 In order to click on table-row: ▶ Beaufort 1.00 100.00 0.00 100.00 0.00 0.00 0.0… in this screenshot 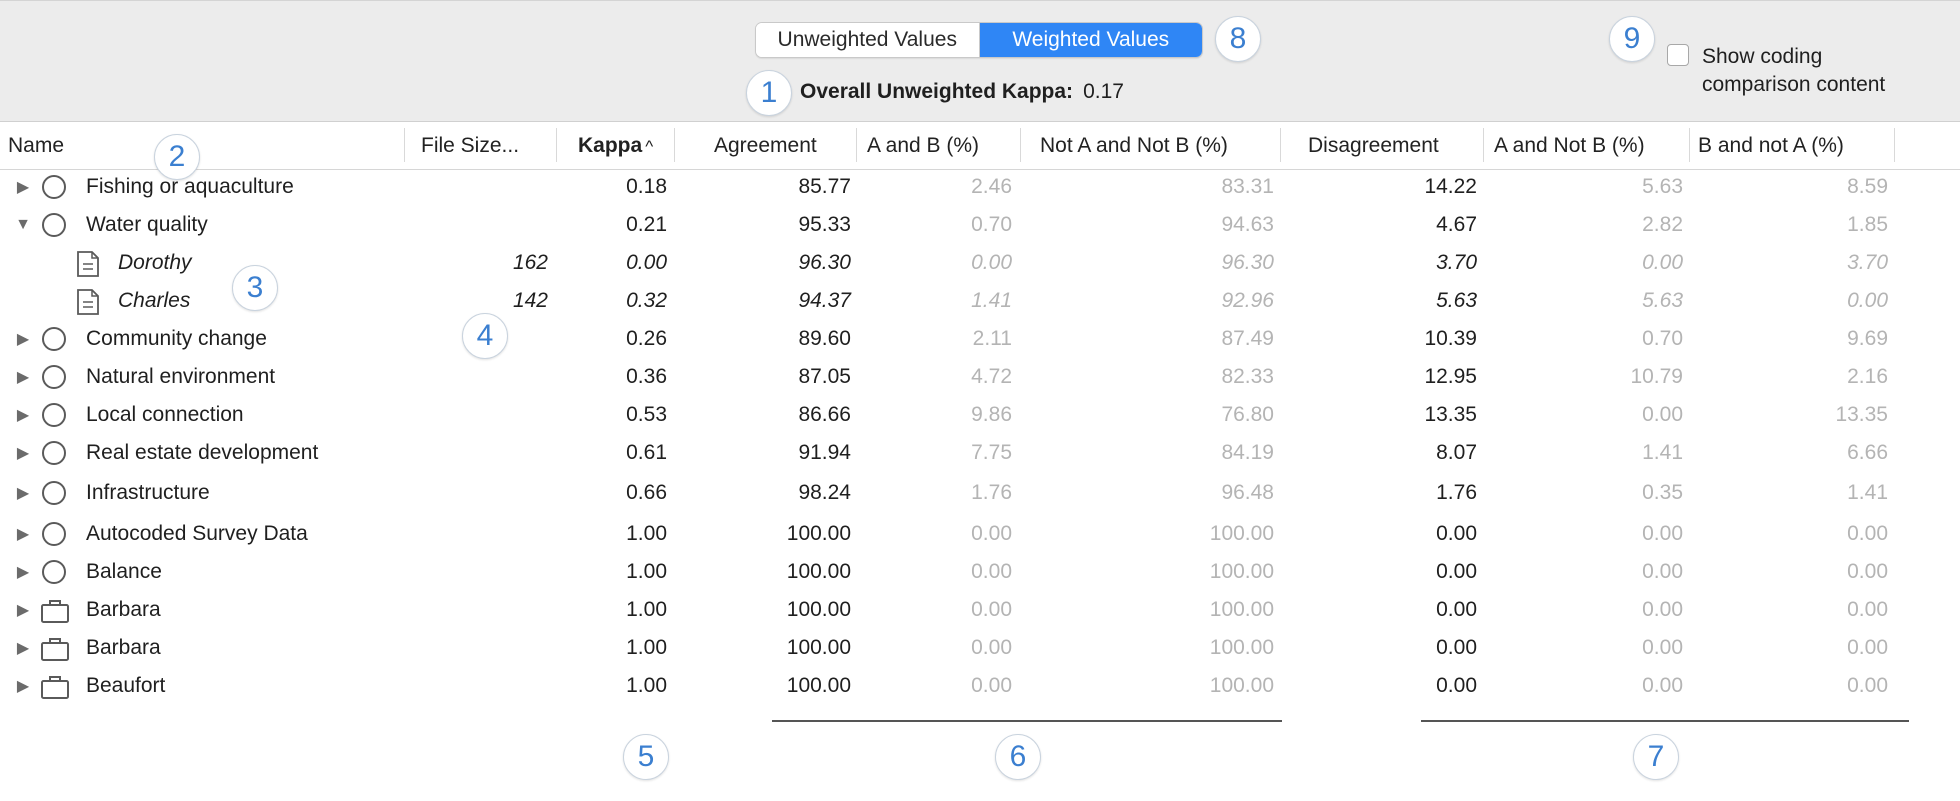, I will do `click(980, 686)`.